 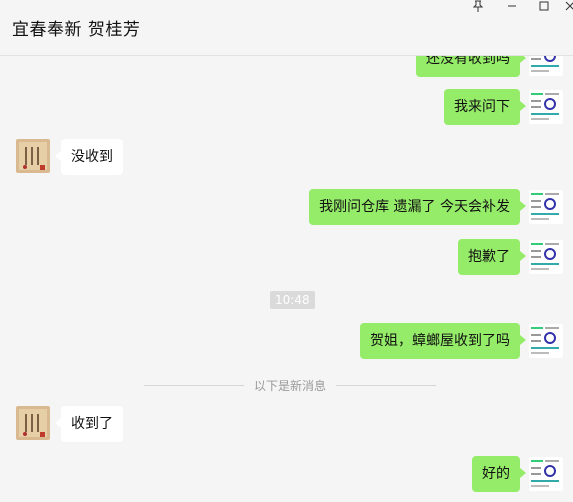 I want to click on message-bubble-outgoing: 还没有收到吗, so click(x=471, y=66).